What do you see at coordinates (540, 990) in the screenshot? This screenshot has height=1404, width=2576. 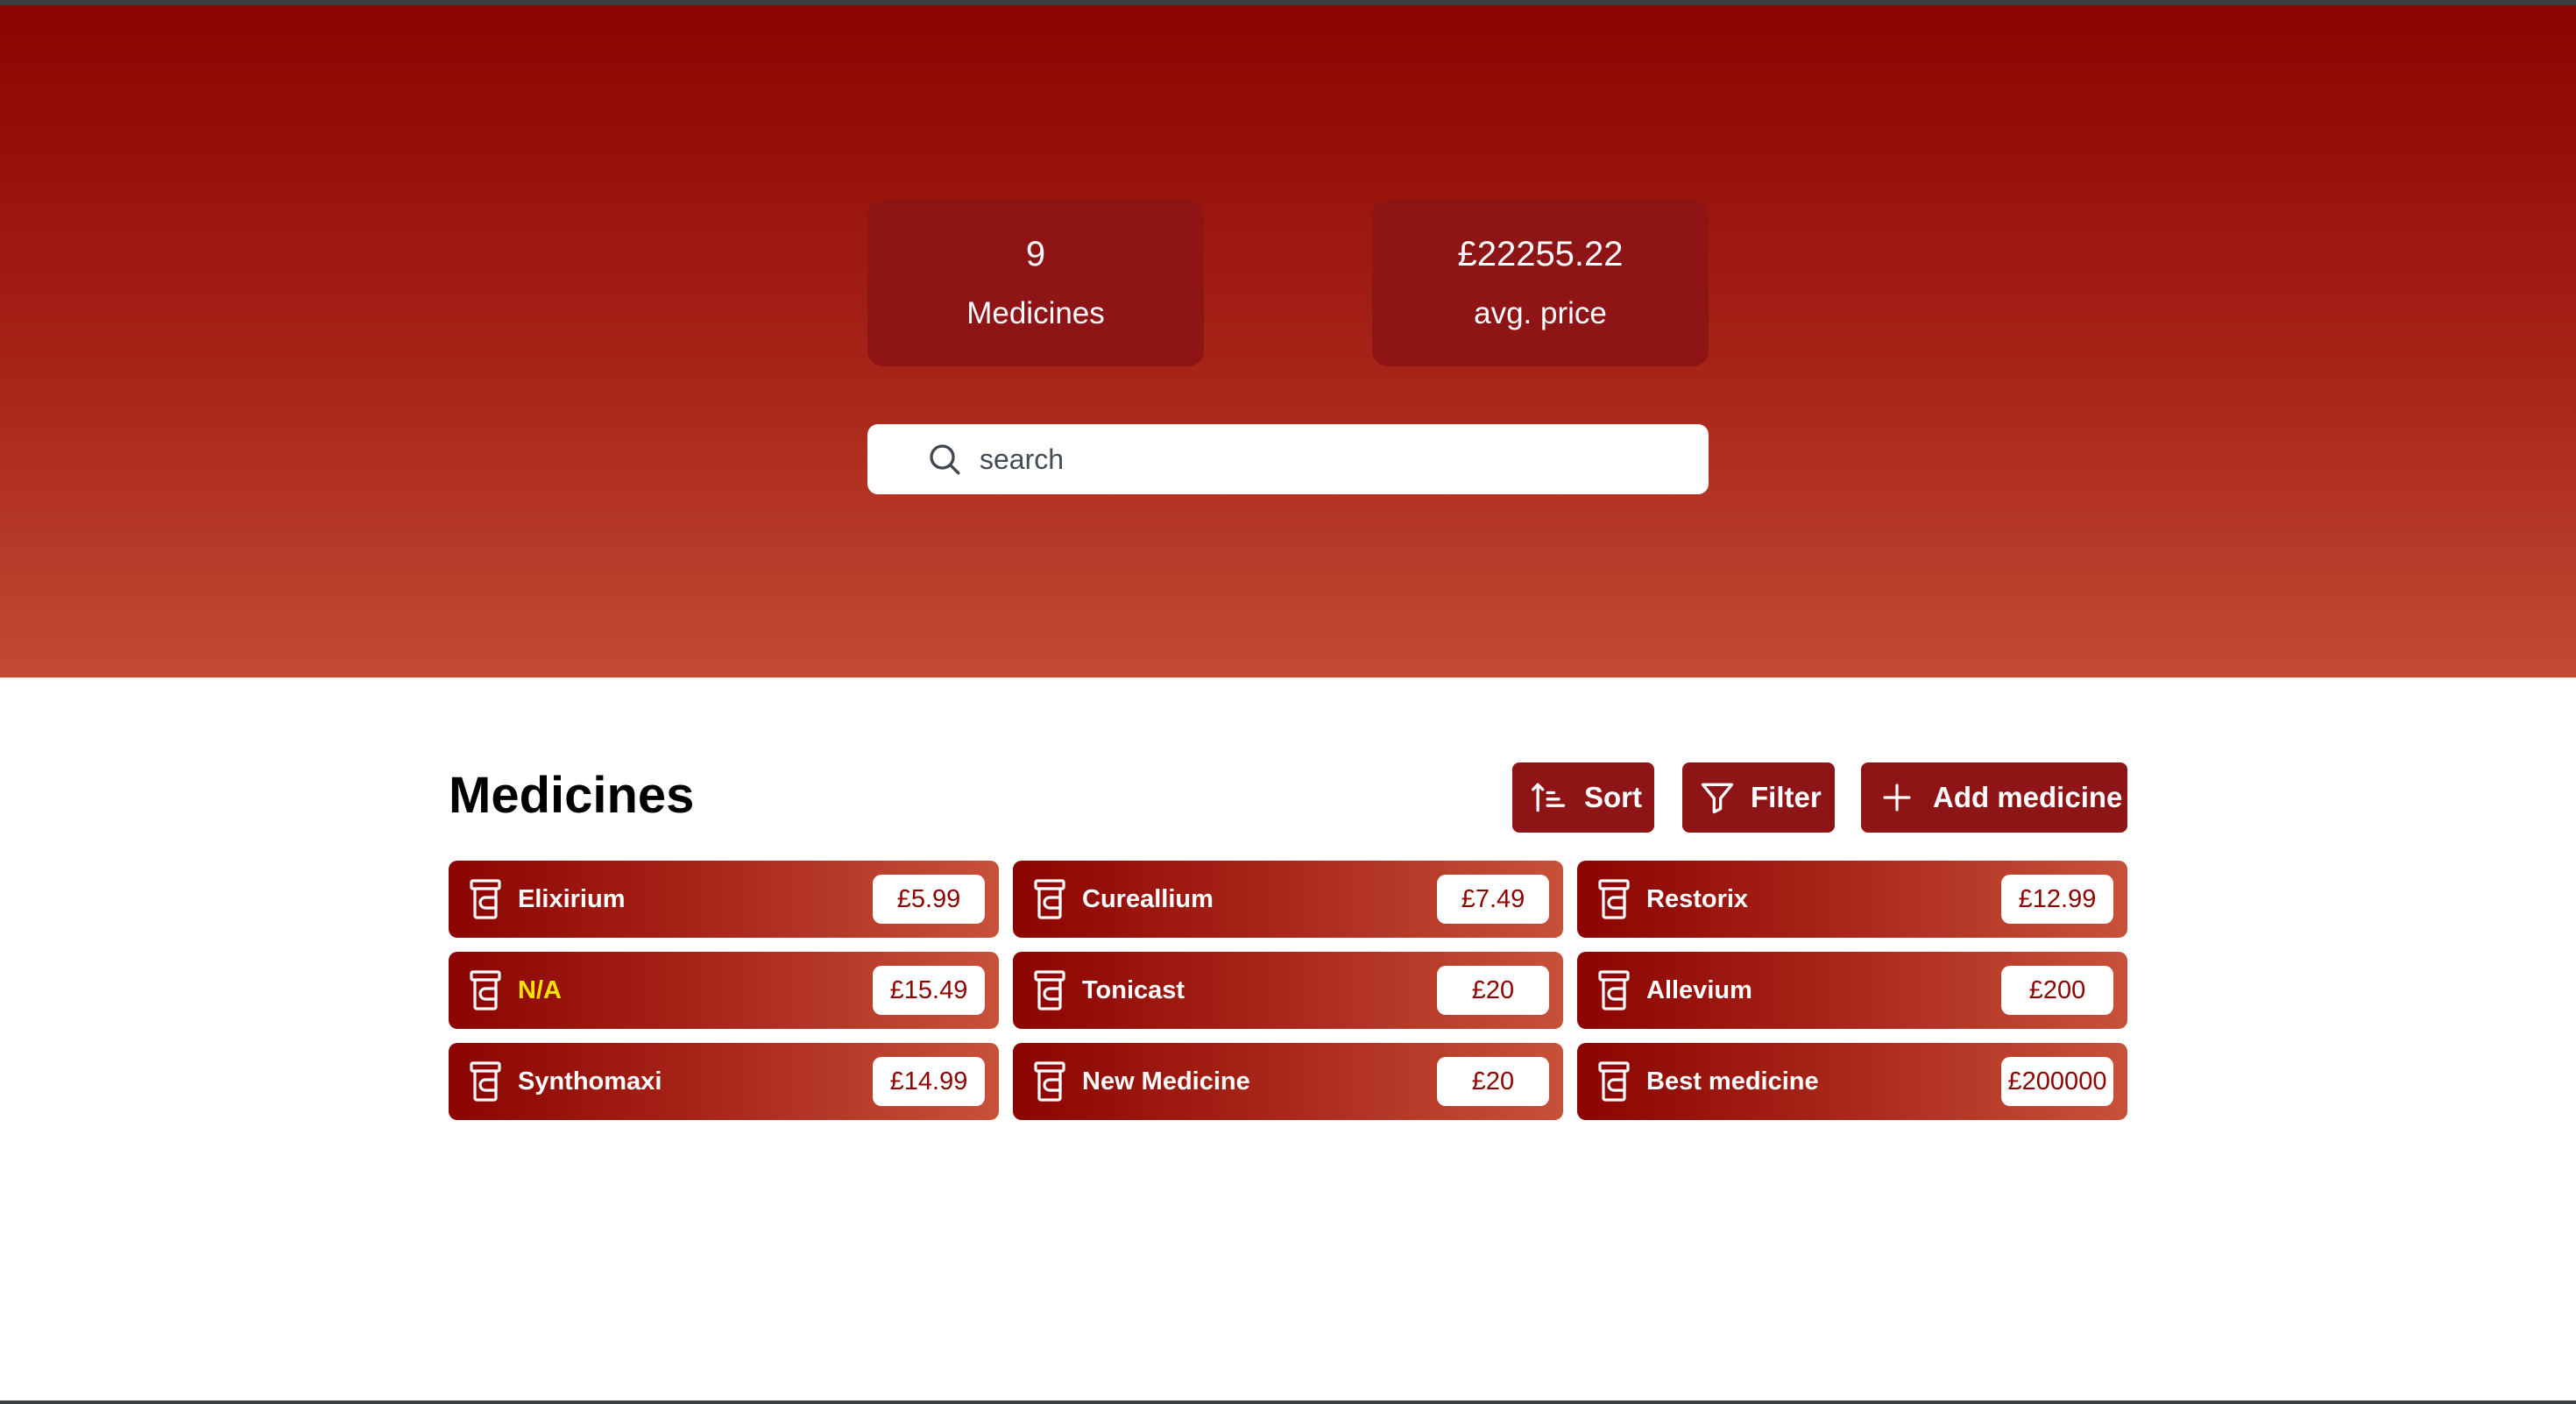 I see `medicine-name: N/A` at bounding box center [540, 990].